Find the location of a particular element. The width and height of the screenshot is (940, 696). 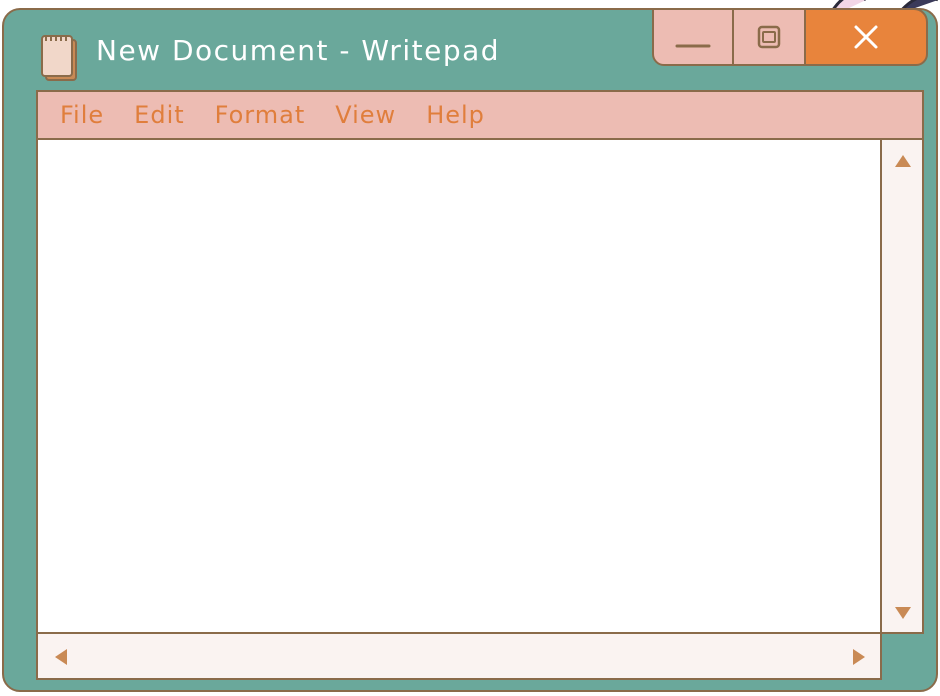

menu-item-edit: Edit is located at coordinates (159, 115).